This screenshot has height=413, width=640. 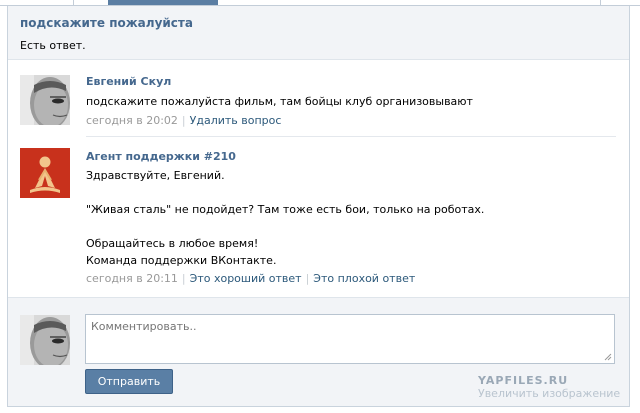 I want to click on message-time: сегодня в 20:02, so click(x=132, y=120).